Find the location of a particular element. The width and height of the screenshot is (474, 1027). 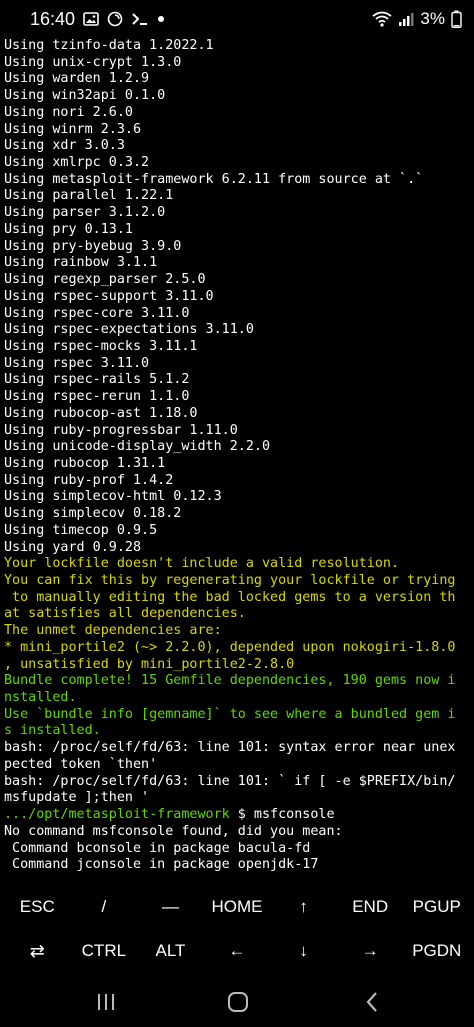

back-button is located at coordinates (372, 1004).